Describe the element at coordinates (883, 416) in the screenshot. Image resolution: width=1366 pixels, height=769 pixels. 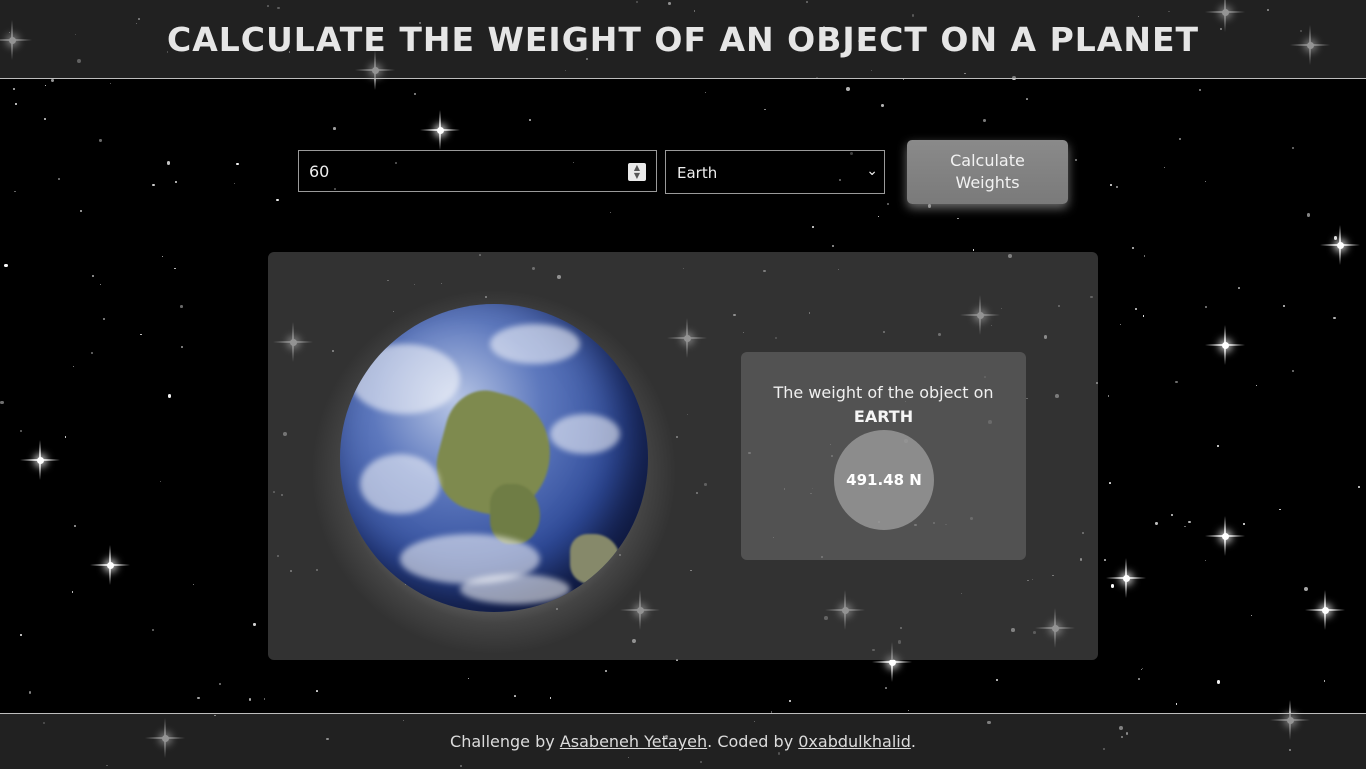
I see `result-planet-name: EARTH` at that location.